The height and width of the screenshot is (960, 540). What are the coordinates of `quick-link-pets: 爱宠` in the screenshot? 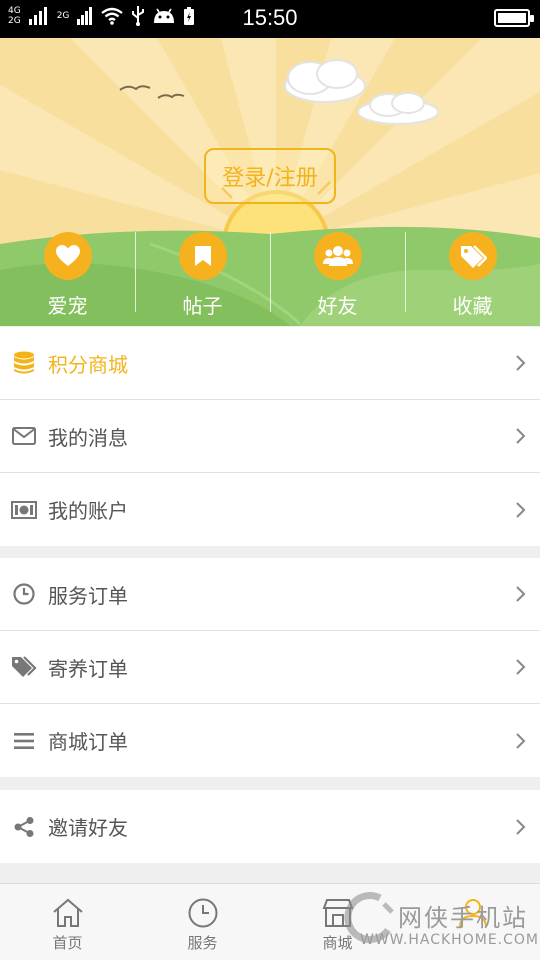 It's located at (67, 277).